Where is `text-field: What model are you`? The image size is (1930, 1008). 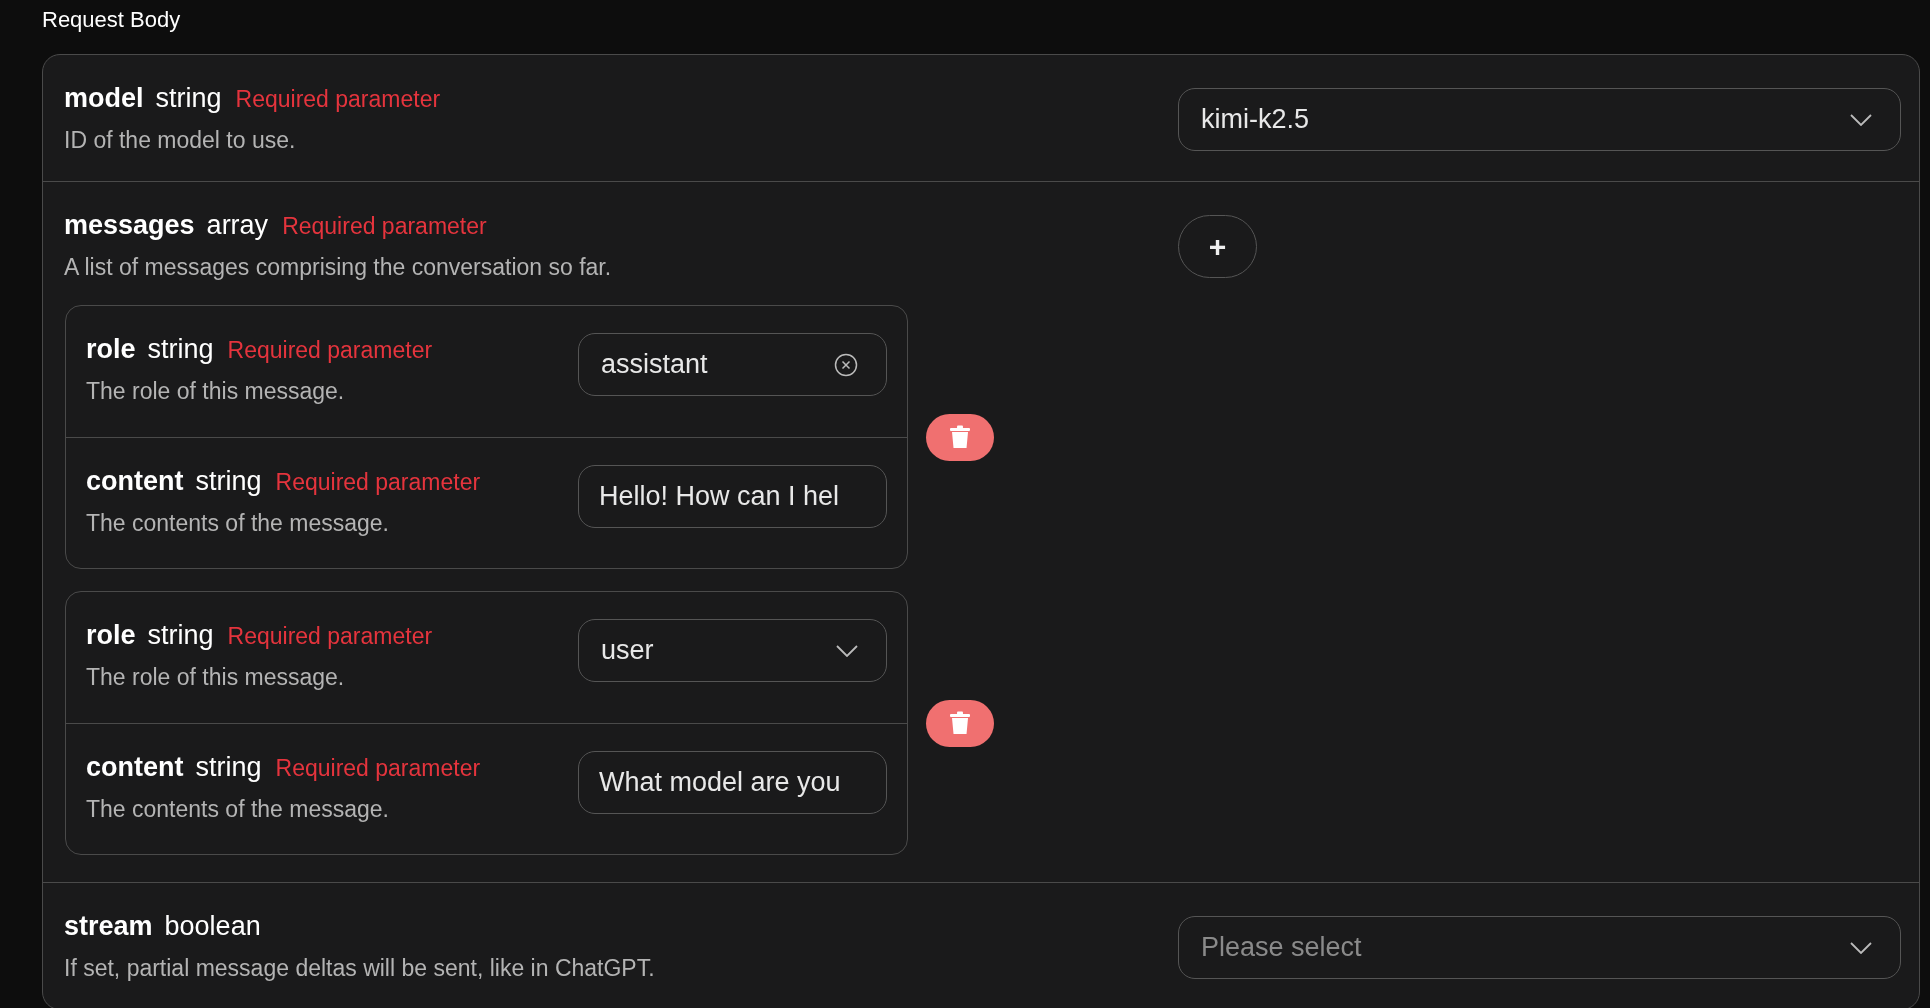 text-field: What model are you is located at coordinates (732, 782).